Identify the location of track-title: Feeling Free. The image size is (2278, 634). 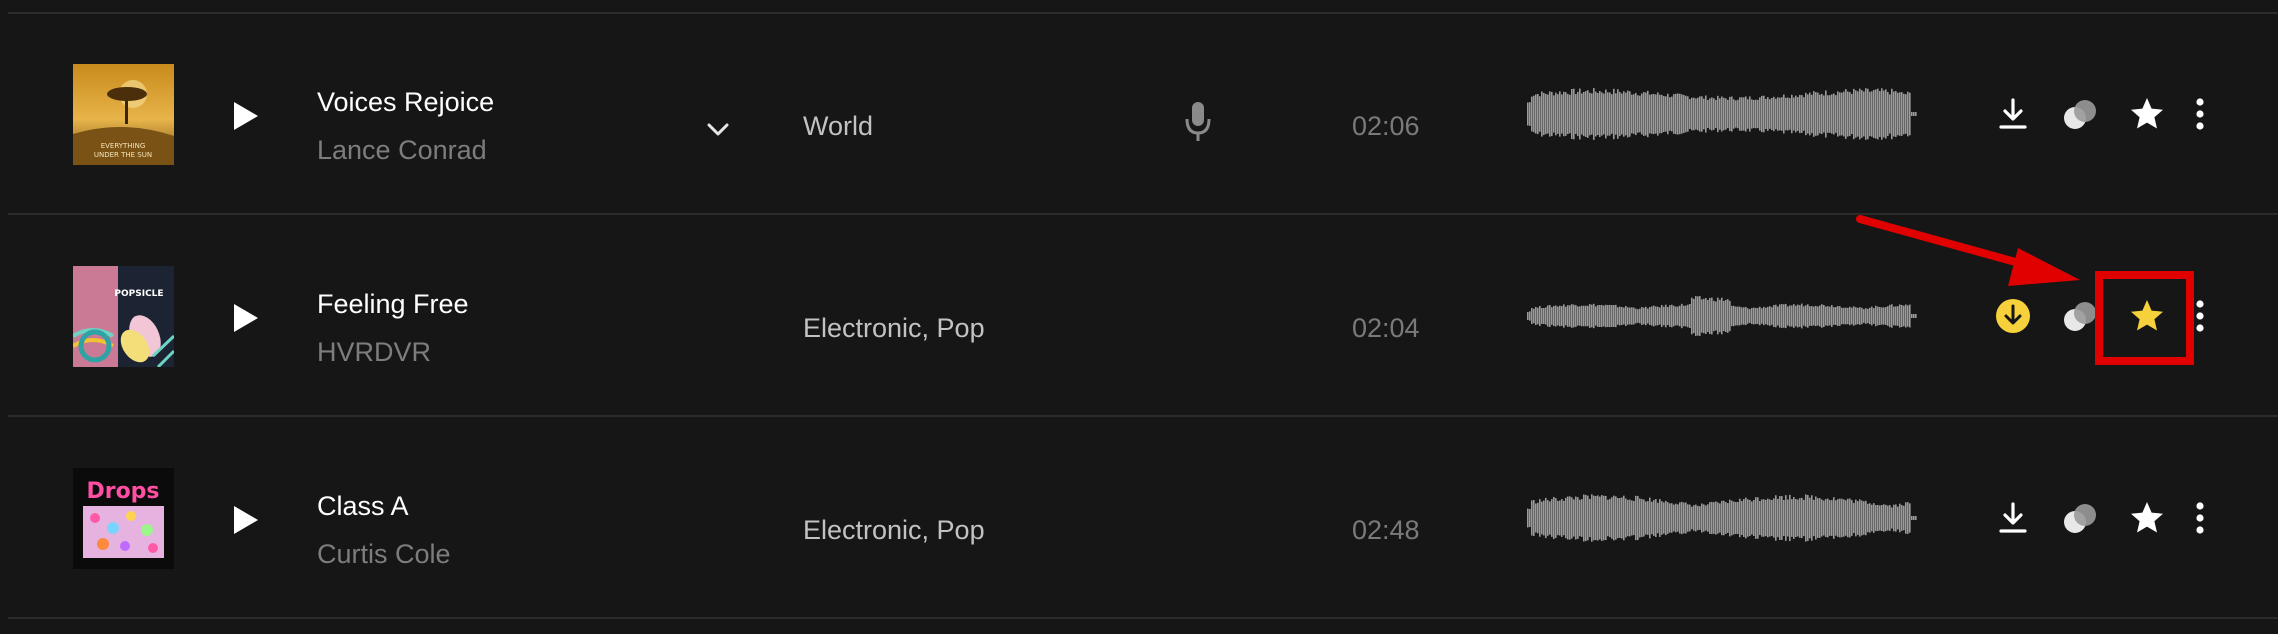
(393, 304).